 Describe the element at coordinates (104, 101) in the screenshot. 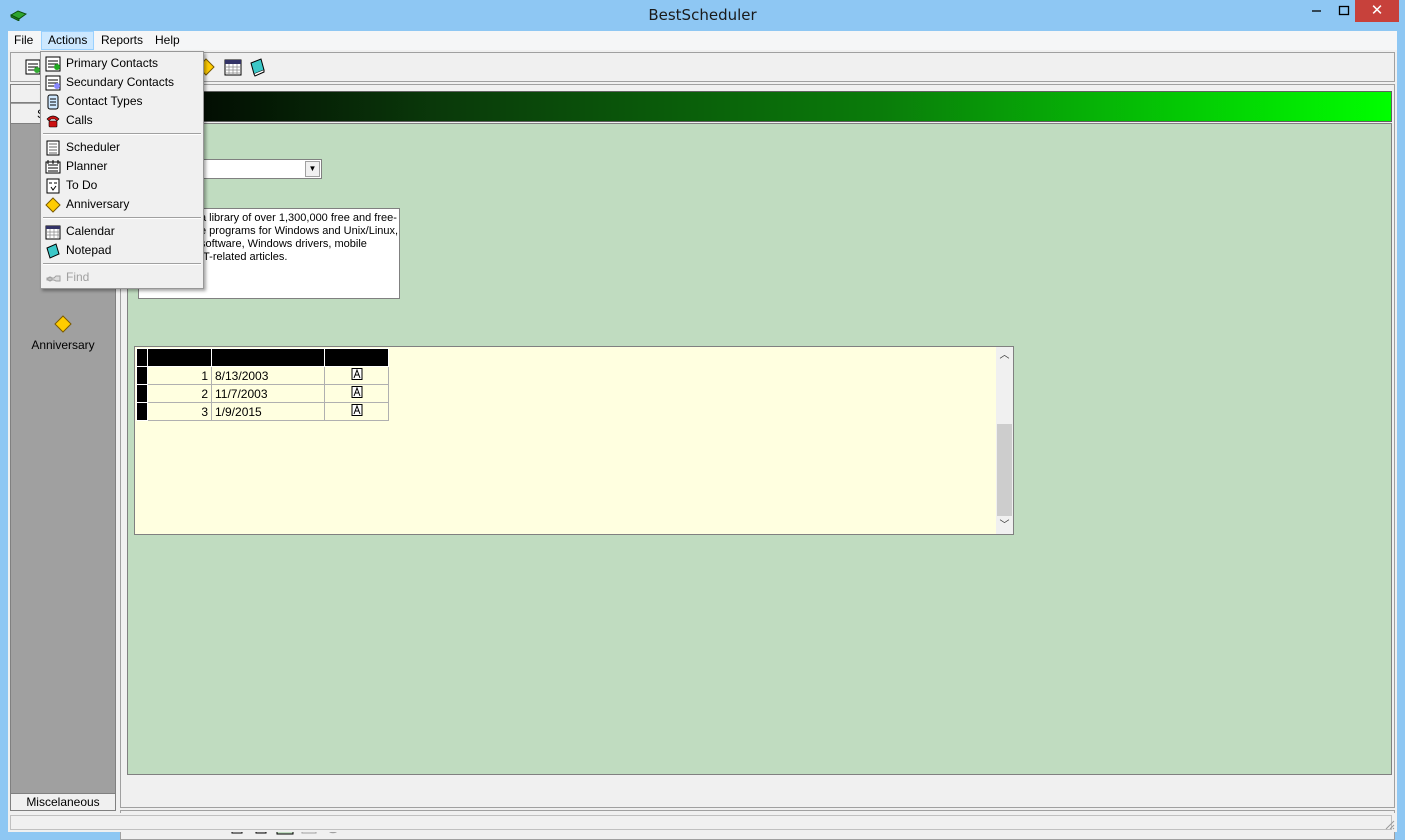

I see `menu-item-label: Contact Types` at that location.